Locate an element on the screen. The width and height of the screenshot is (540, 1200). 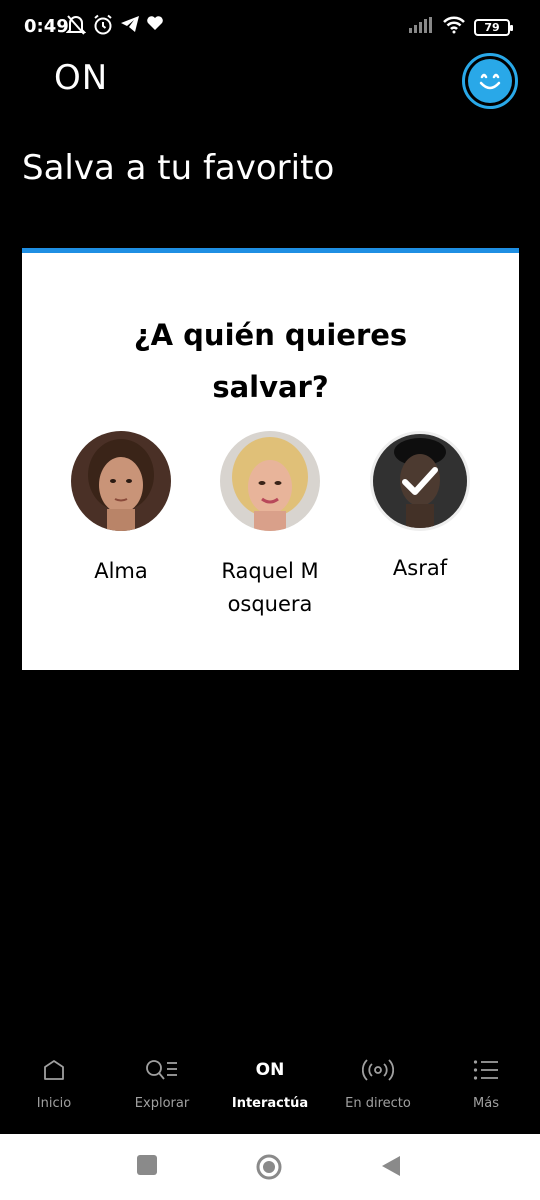
candidate-avatar-selected is located at coordinates (420, 481).